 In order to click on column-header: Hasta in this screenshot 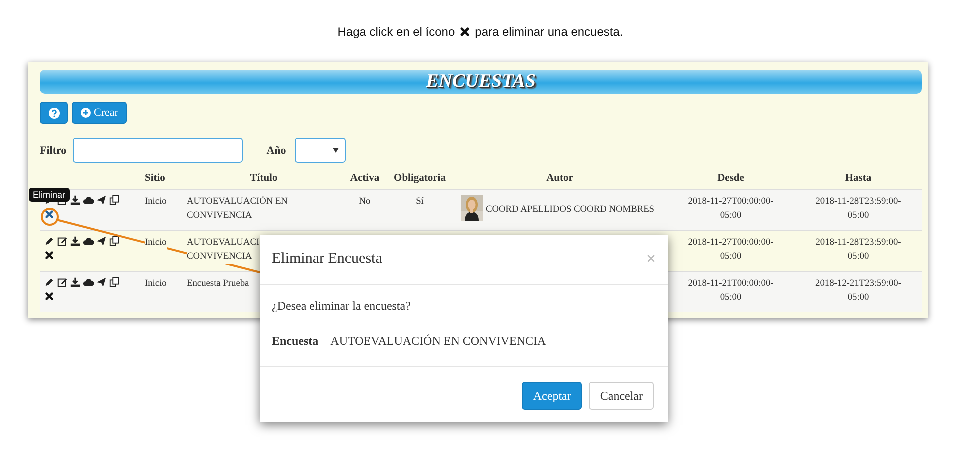, I will do `click(858, 178)`.